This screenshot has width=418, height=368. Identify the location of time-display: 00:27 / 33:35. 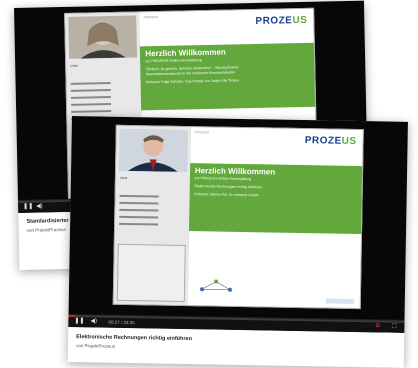
(121, 322).